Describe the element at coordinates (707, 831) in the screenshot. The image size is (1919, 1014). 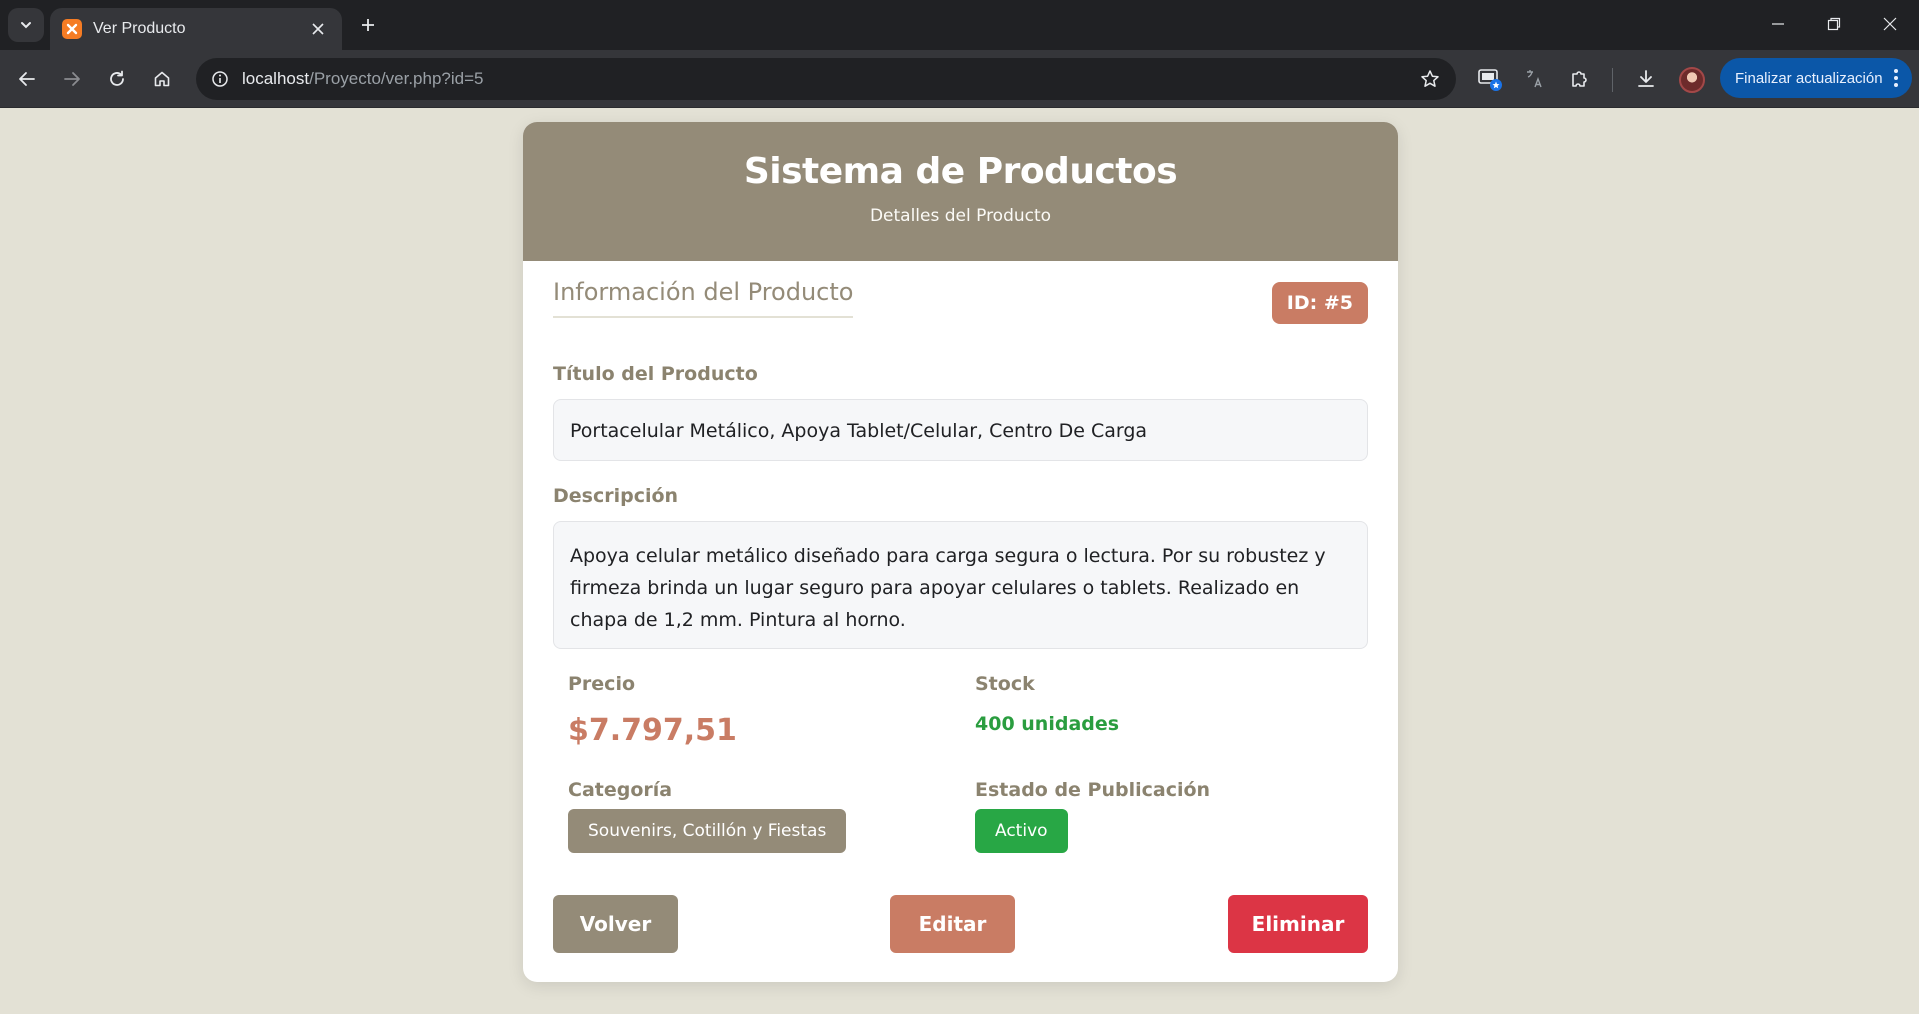
I see `category-badge: Souvenirs, Cotillón y Fiestas` at that location.